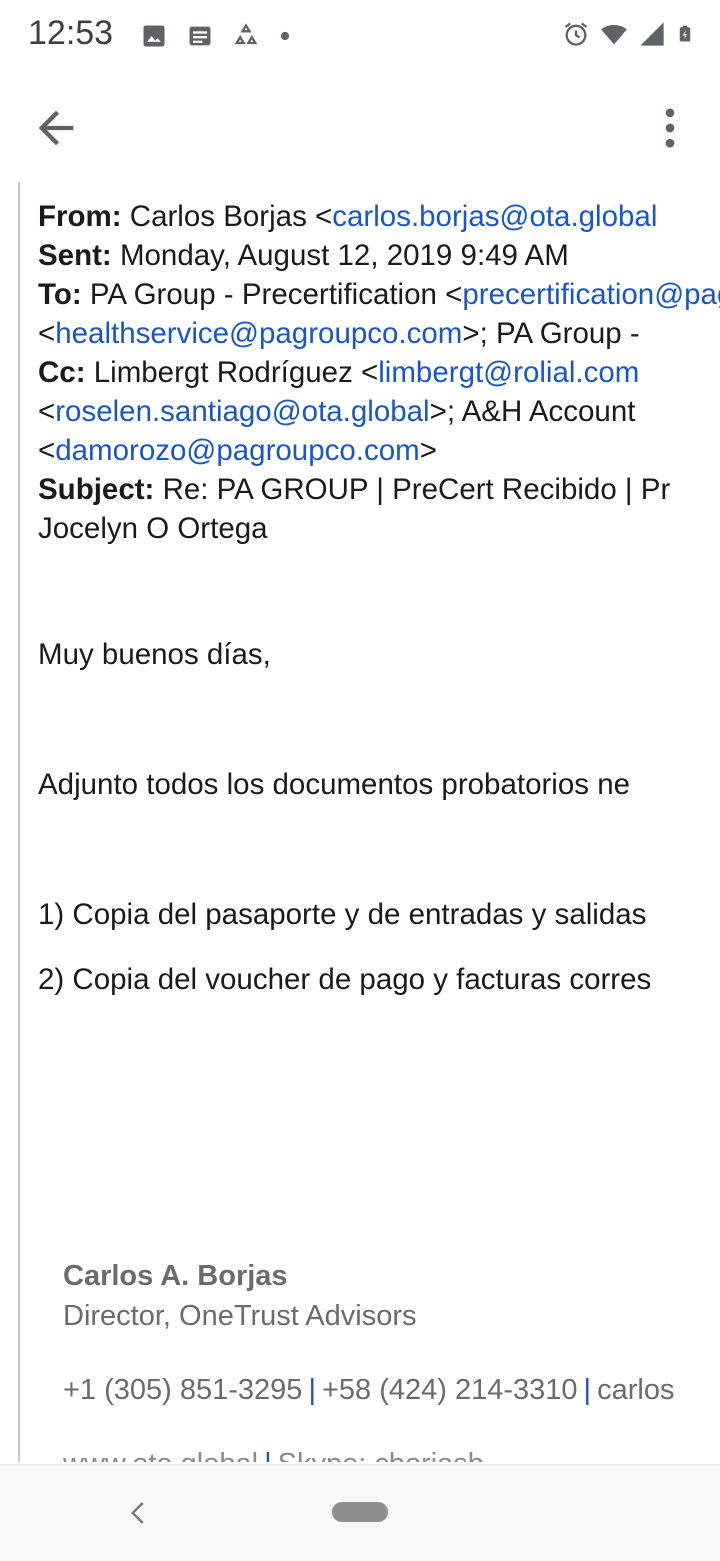  I want to click on cc-line2-rest: >; A&H Account, so click(532, 411).